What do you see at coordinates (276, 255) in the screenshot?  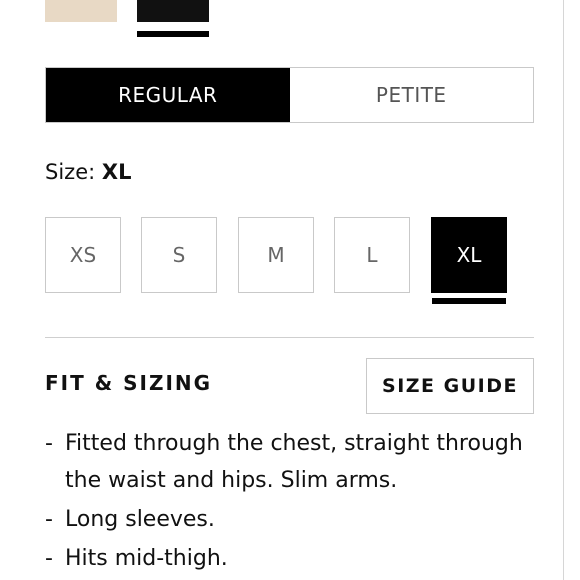 I see `size-button-m: M` at bounding box center [276, 255].